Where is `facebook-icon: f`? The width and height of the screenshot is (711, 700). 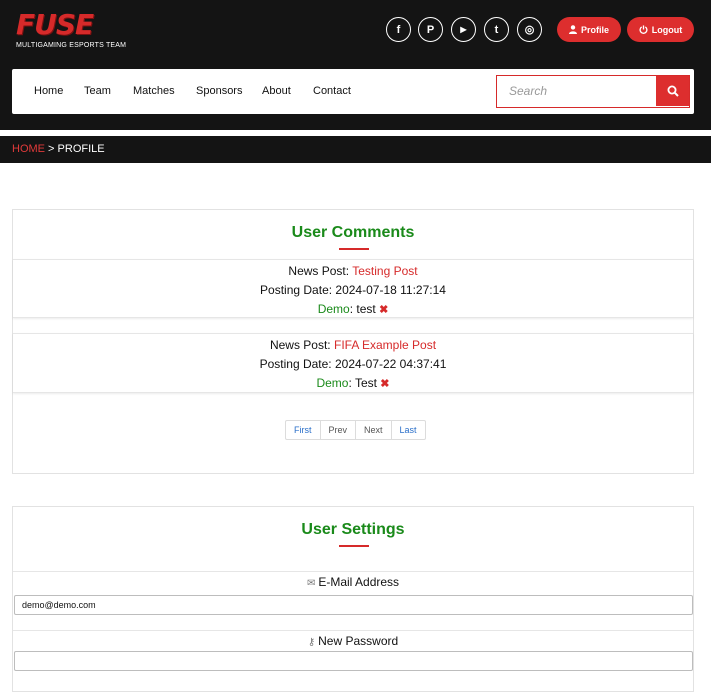 facebook-icon: f is located at coordinates (398, 29).